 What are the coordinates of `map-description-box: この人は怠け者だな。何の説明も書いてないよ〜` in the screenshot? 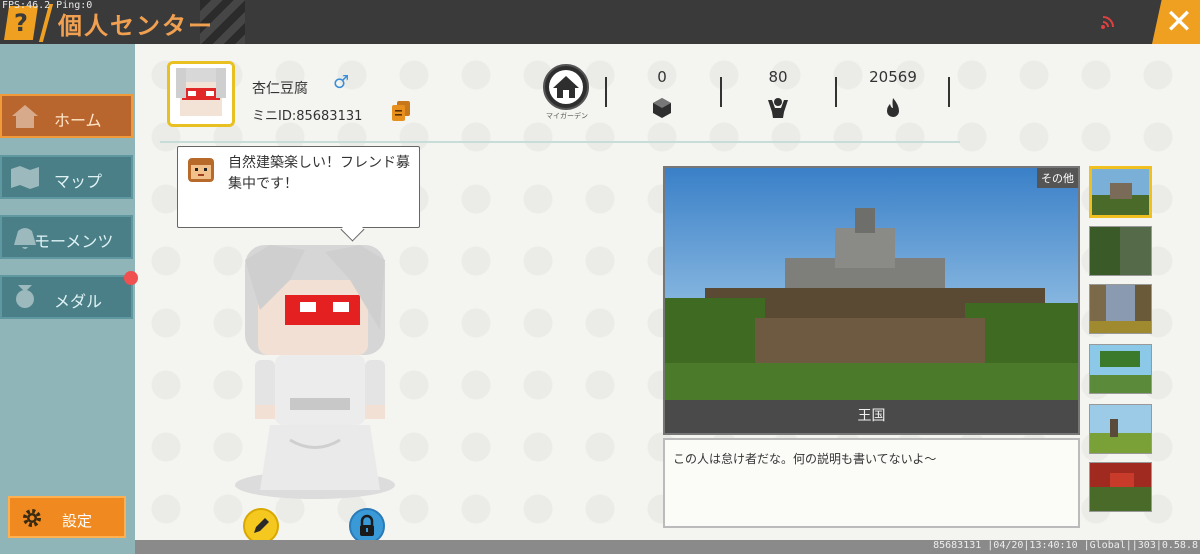 It's located at (871, 483).